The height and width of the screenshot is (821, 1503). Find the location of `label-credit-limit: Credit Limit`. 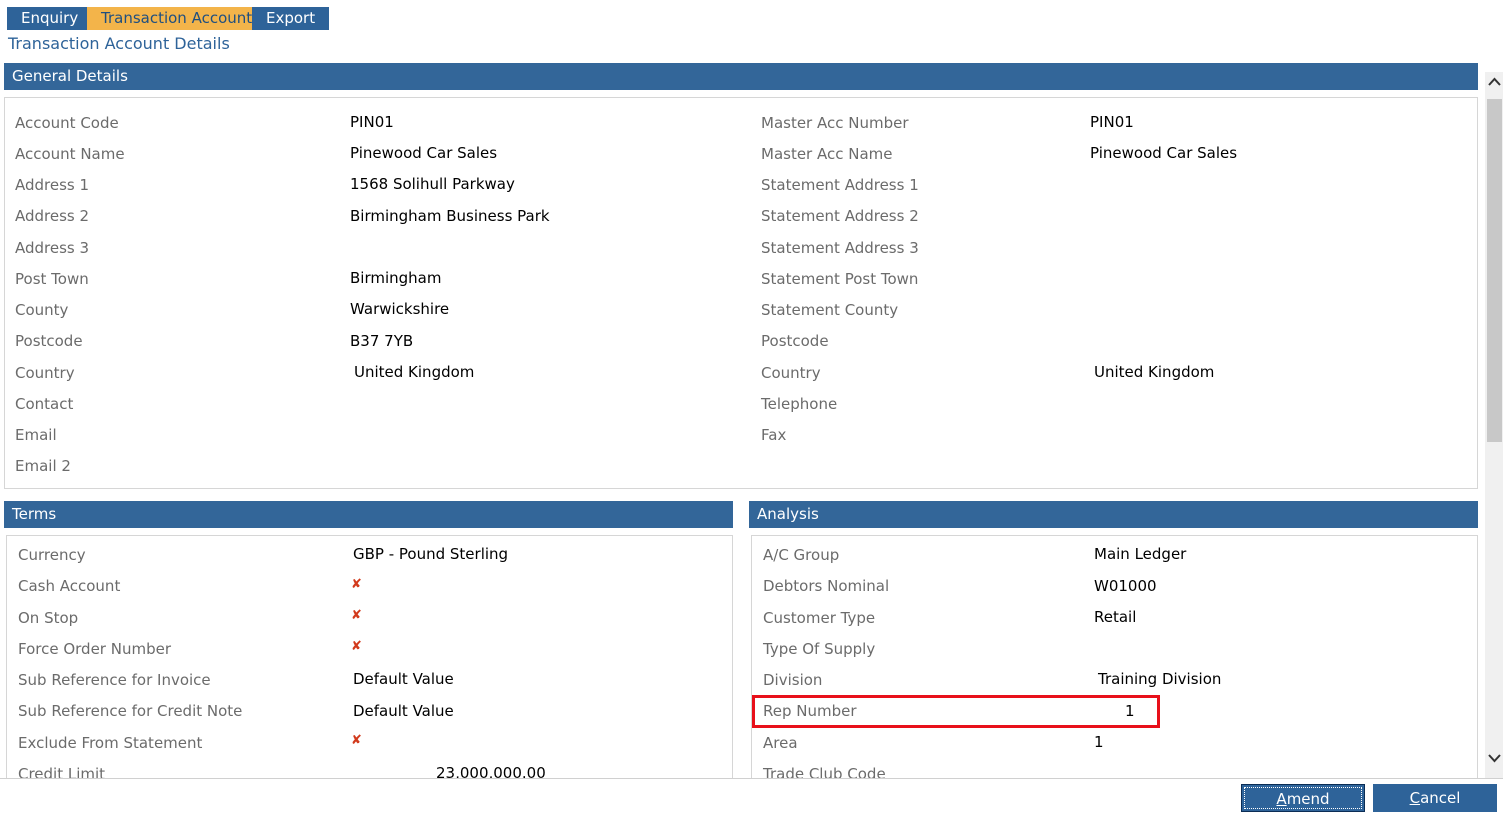

label-credit-limit: Credit Limit is located at coordinates (62, 771).